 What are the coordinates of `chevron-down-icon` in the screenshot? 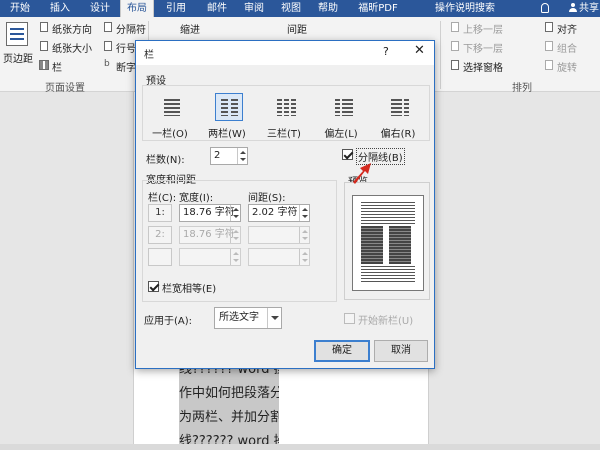 It's located at (274, 318).